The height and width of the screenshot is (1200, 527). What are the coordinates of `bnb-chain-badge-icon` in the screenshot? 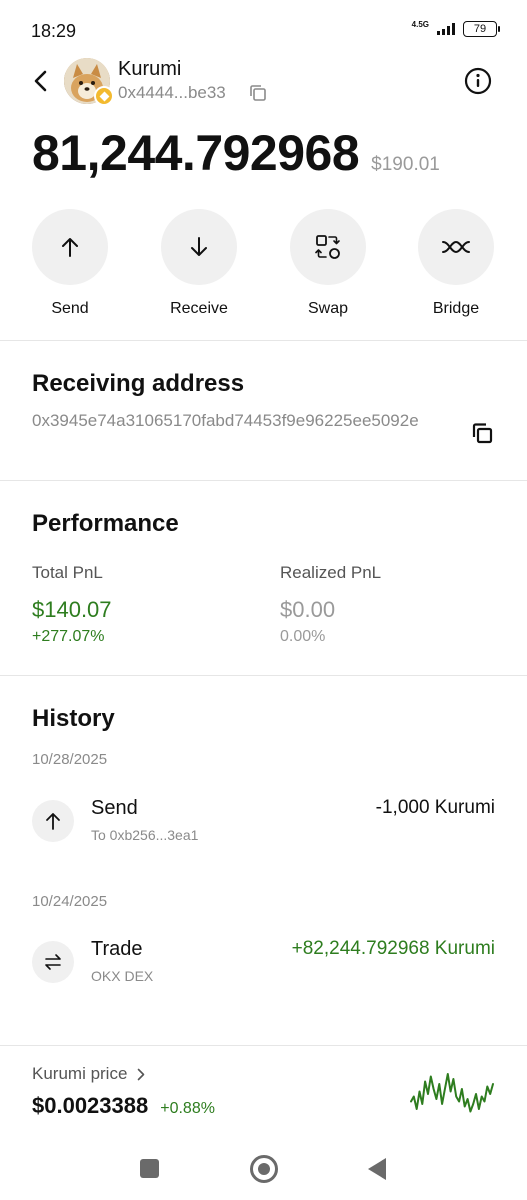 It's located at (104, 96).